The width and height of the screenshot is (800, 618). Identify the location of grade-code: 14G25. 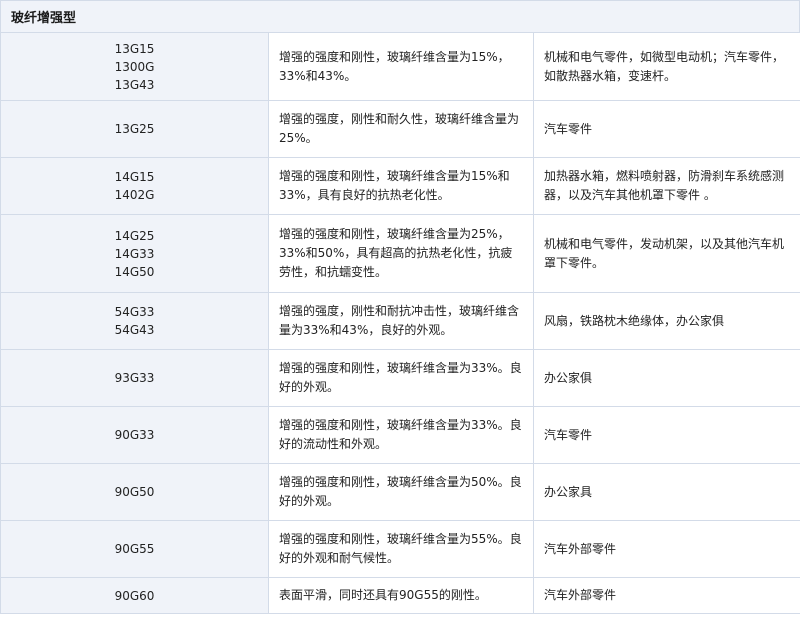
(134, 235).